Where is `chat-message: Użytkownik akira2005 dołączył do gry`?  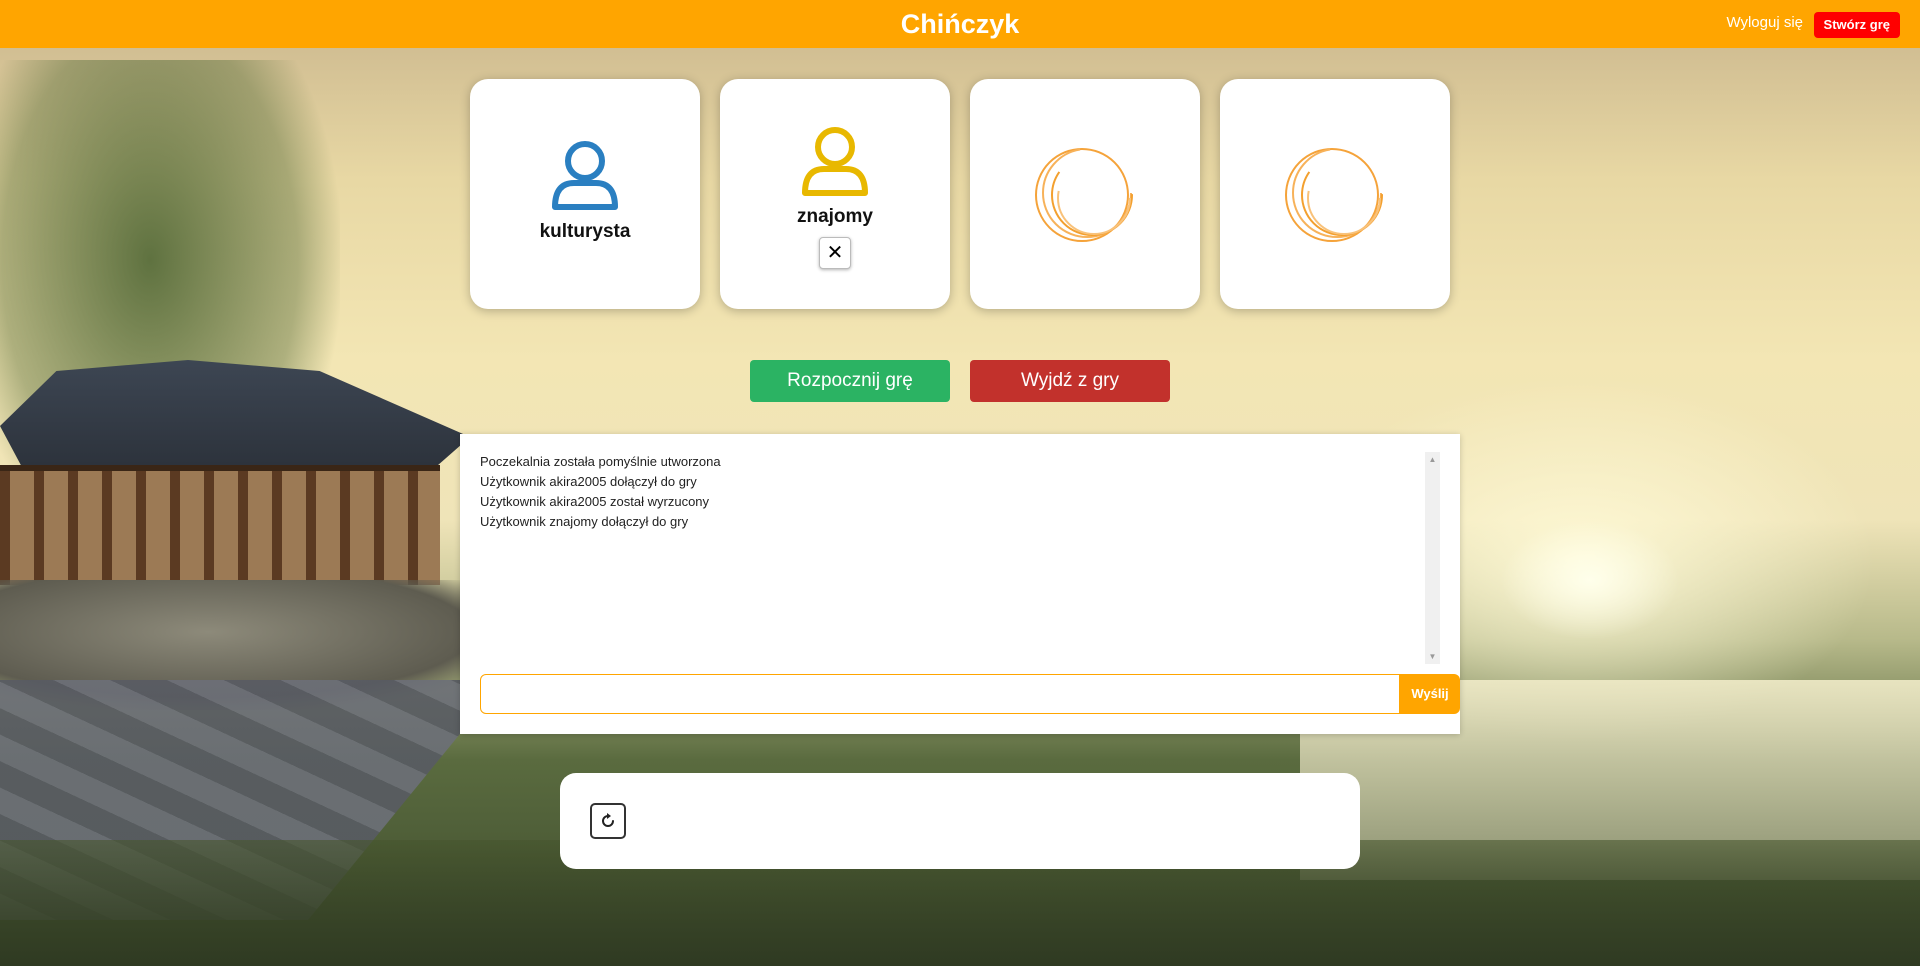 chat-message: Użytkownik akira2005 dołączył do gry is located at coordinates (588, 481).